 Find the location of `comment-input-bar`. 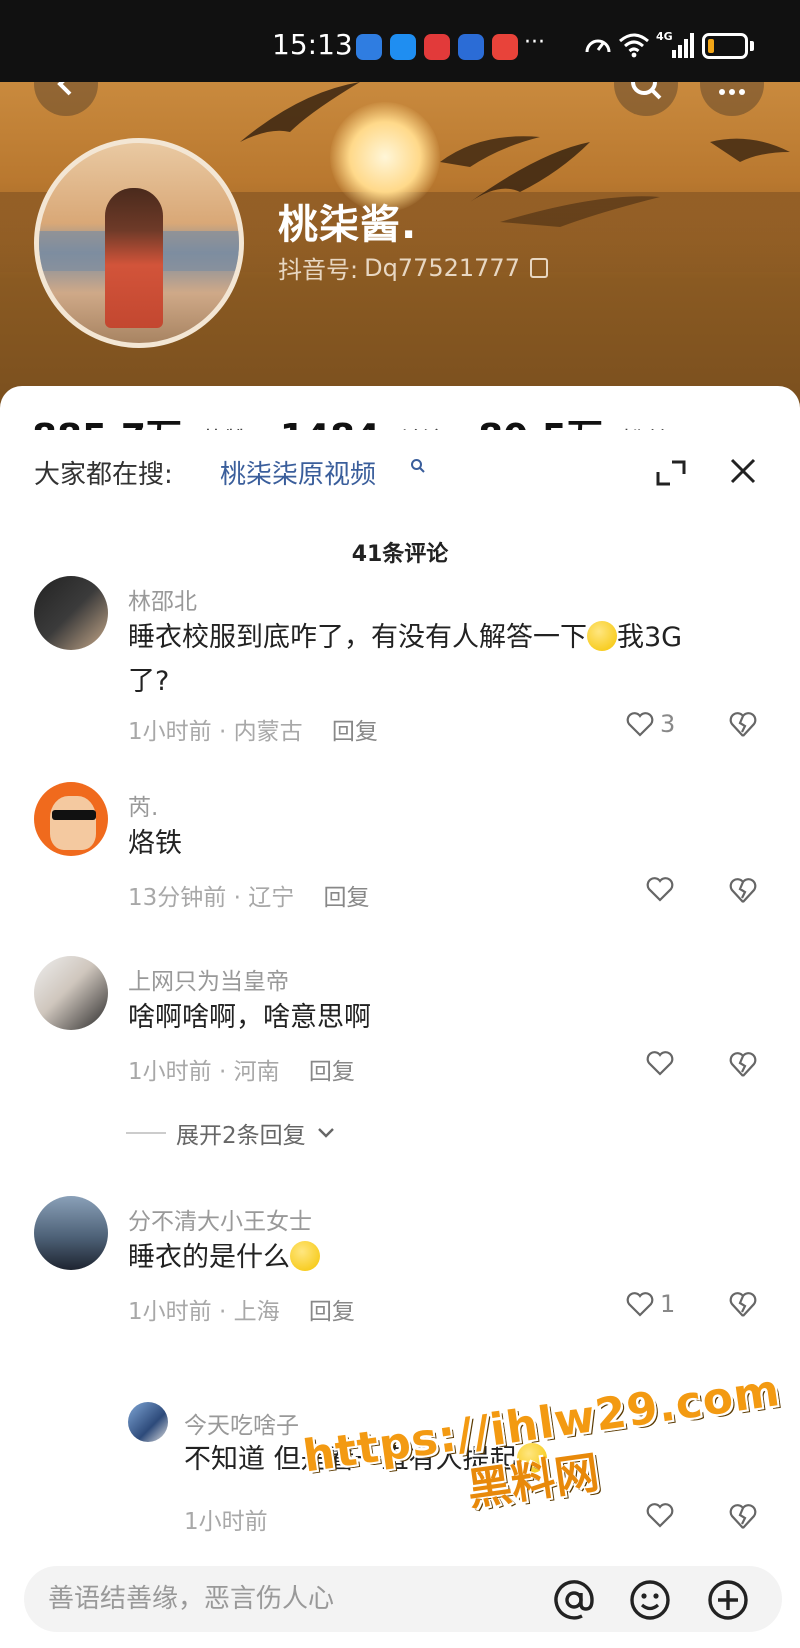

comment-input-bar is located at coordinates (403, 1599).